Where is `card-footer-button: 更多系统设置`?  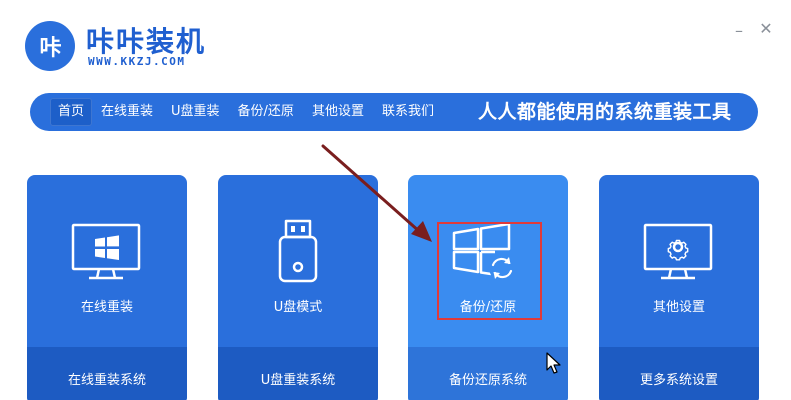
card-footer-button: 更多系统设置 is located at coordinates (679, 373).